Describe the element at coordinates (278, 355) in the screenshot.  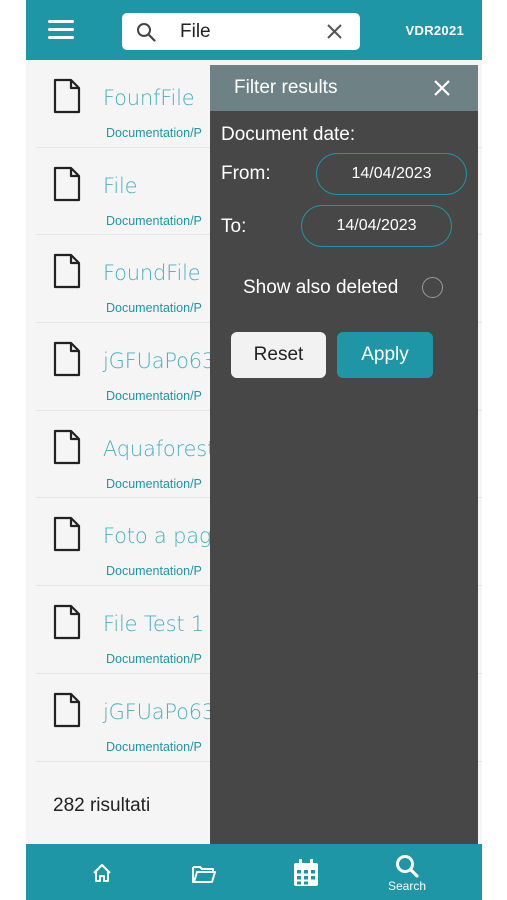
I see `reset-button: Reset` at that location.